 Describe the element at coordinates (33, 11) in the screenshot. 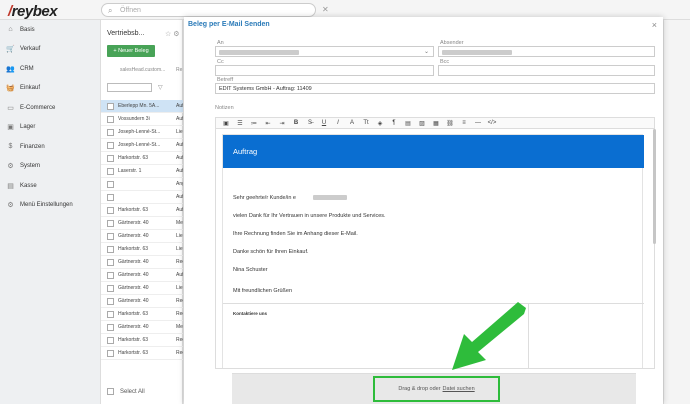

I see `app-logo: /reybex` at that location.